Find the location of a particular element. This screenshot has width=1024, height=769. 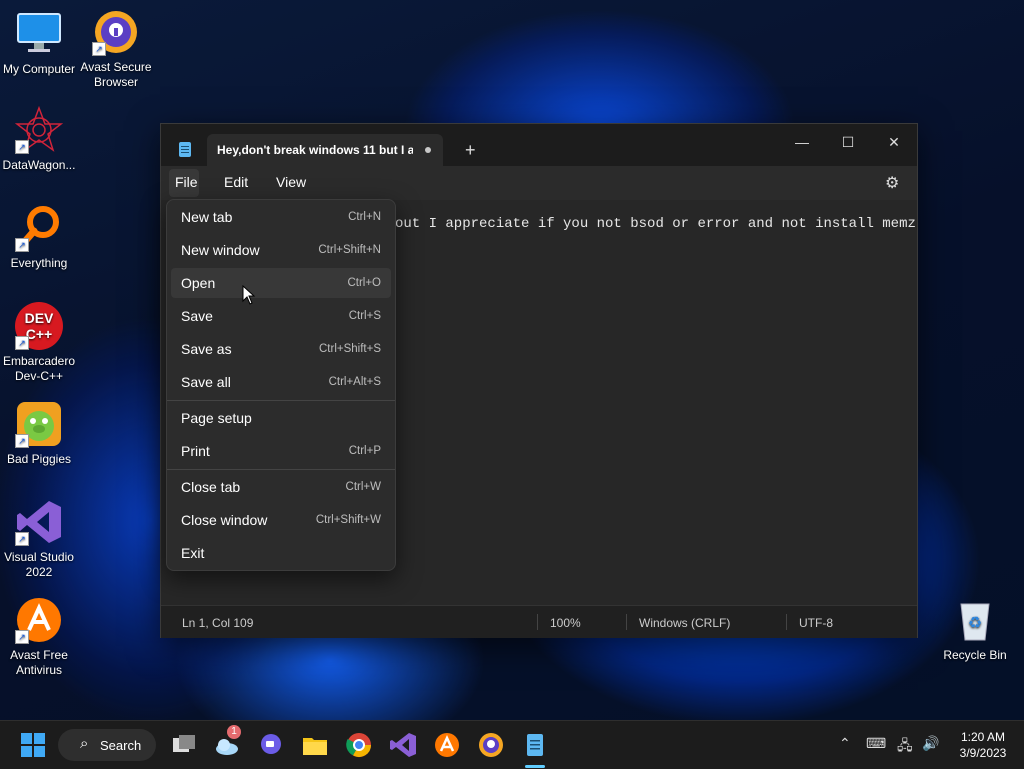

desktop-icon-my-computer: My Computer is located at coordinates (40, 43).